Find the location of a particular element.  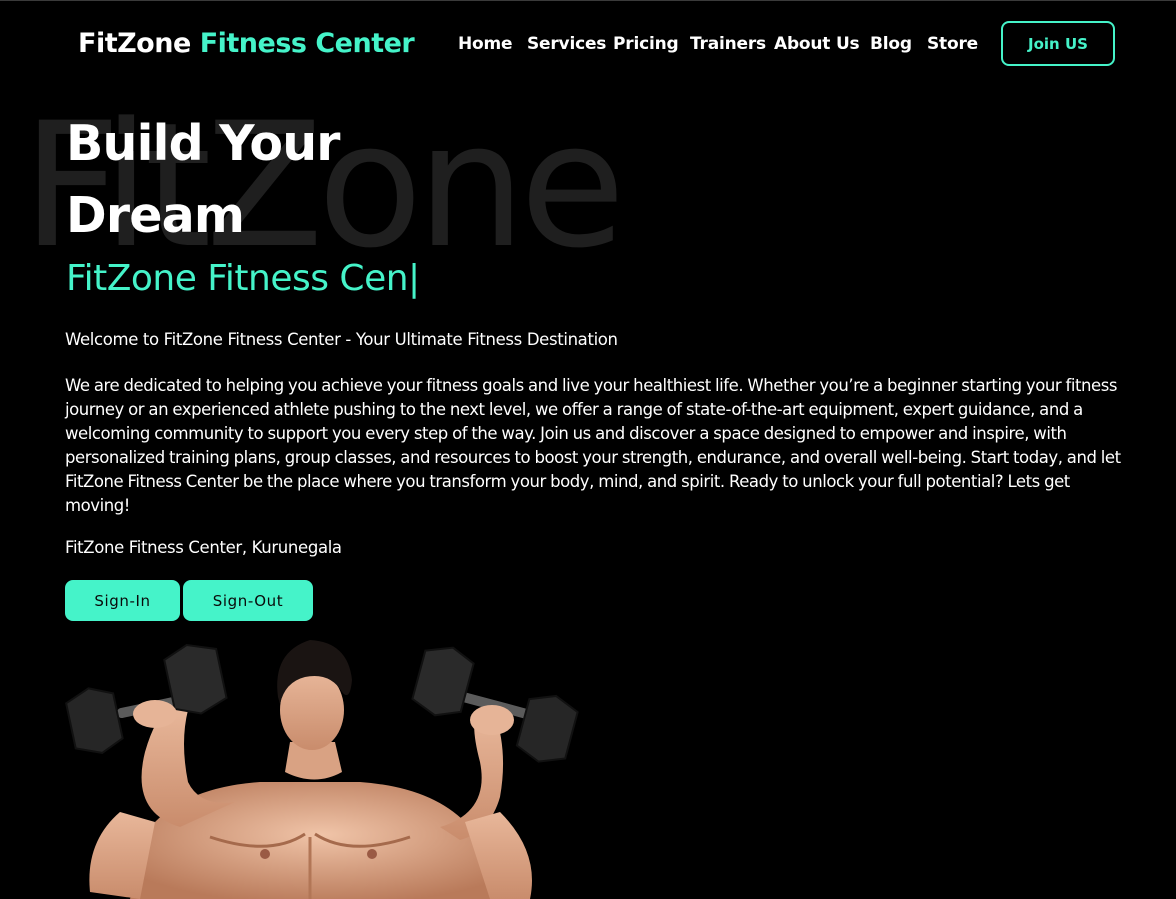

hero-title-line2: Dream is located at coordinates (155, 215).